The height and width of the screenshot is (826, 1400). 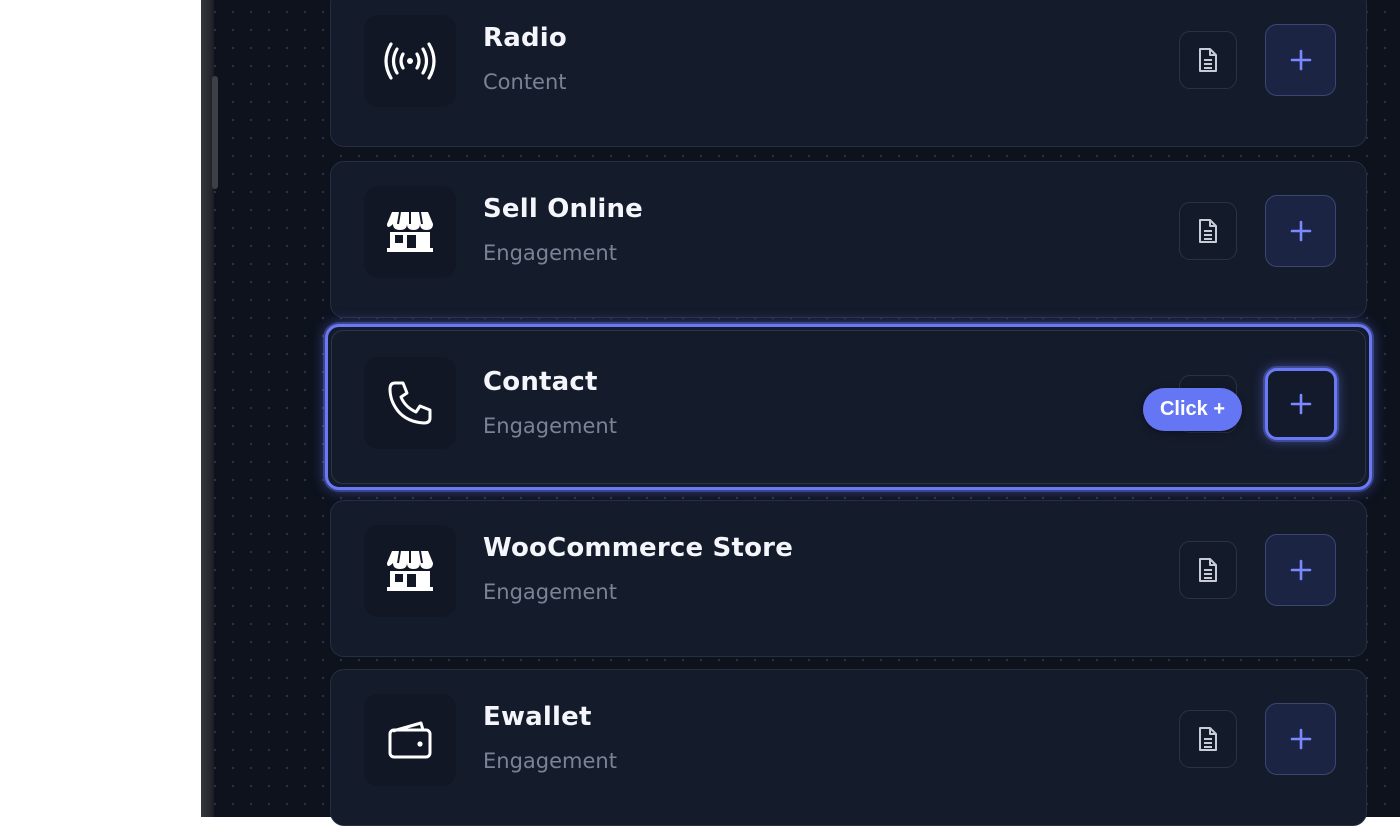 What do you see at coordinates (100, 408) in the screenshot?
I see `outside-area` at bounding box center [100, 408].